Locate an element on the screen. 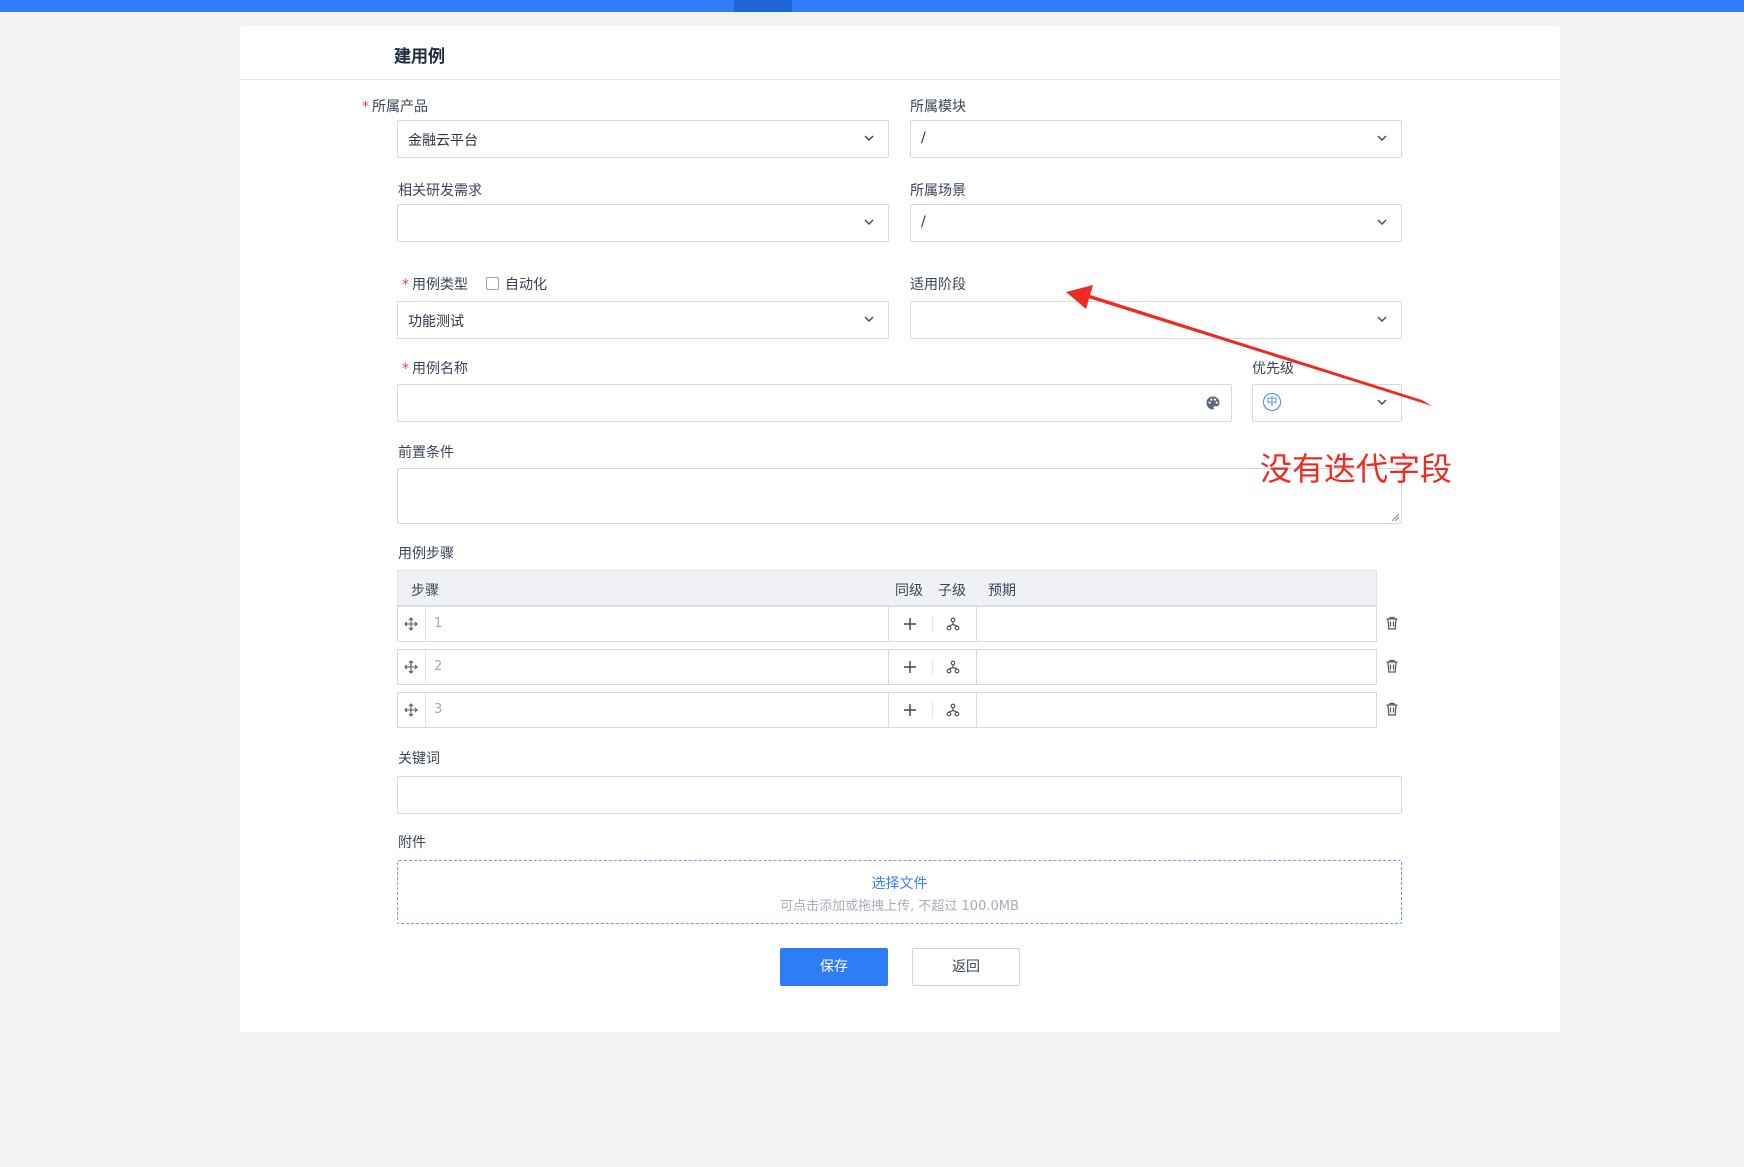 This screenshot has width=1744, height=1167. stage-label: 适用阶段 is located at coordinates (938, 285).